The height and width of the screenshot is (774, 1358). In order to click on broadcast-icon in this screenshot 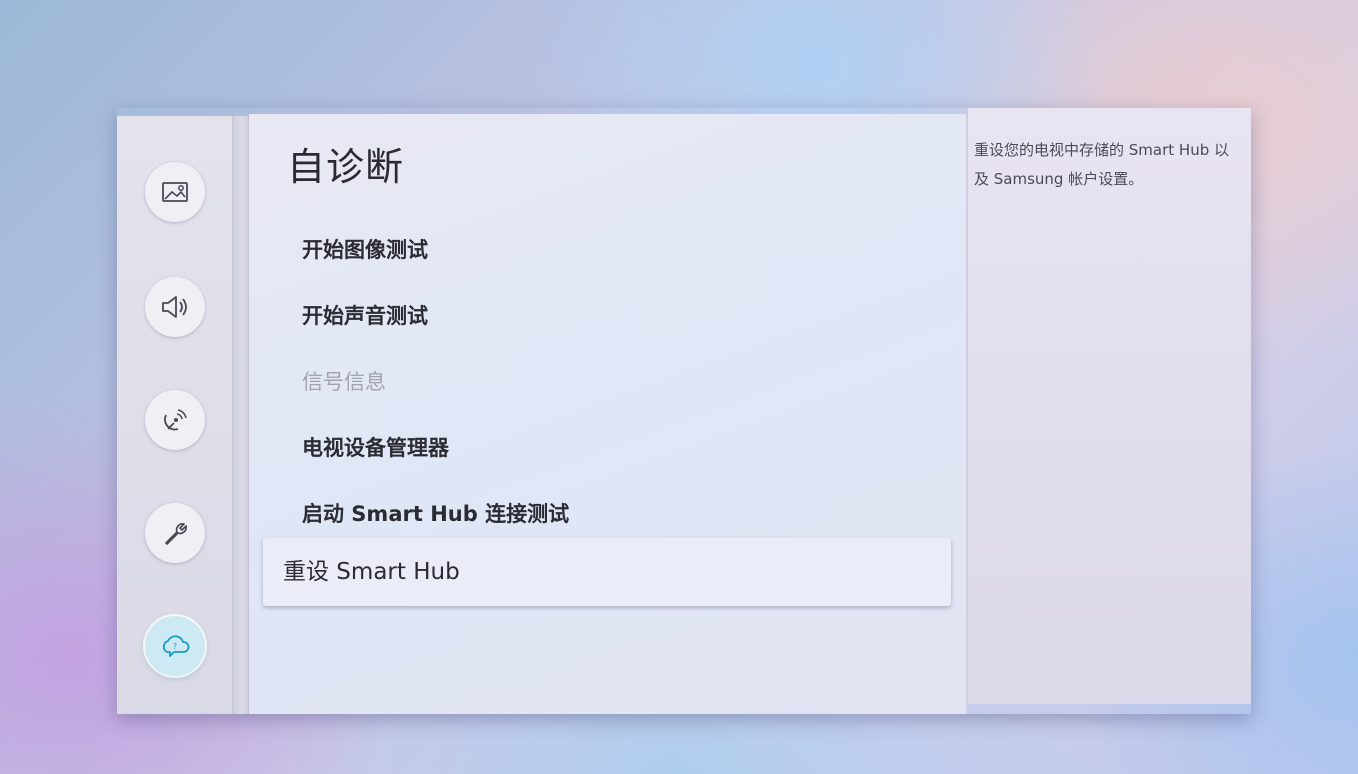, I will do `click(175, 420)`.